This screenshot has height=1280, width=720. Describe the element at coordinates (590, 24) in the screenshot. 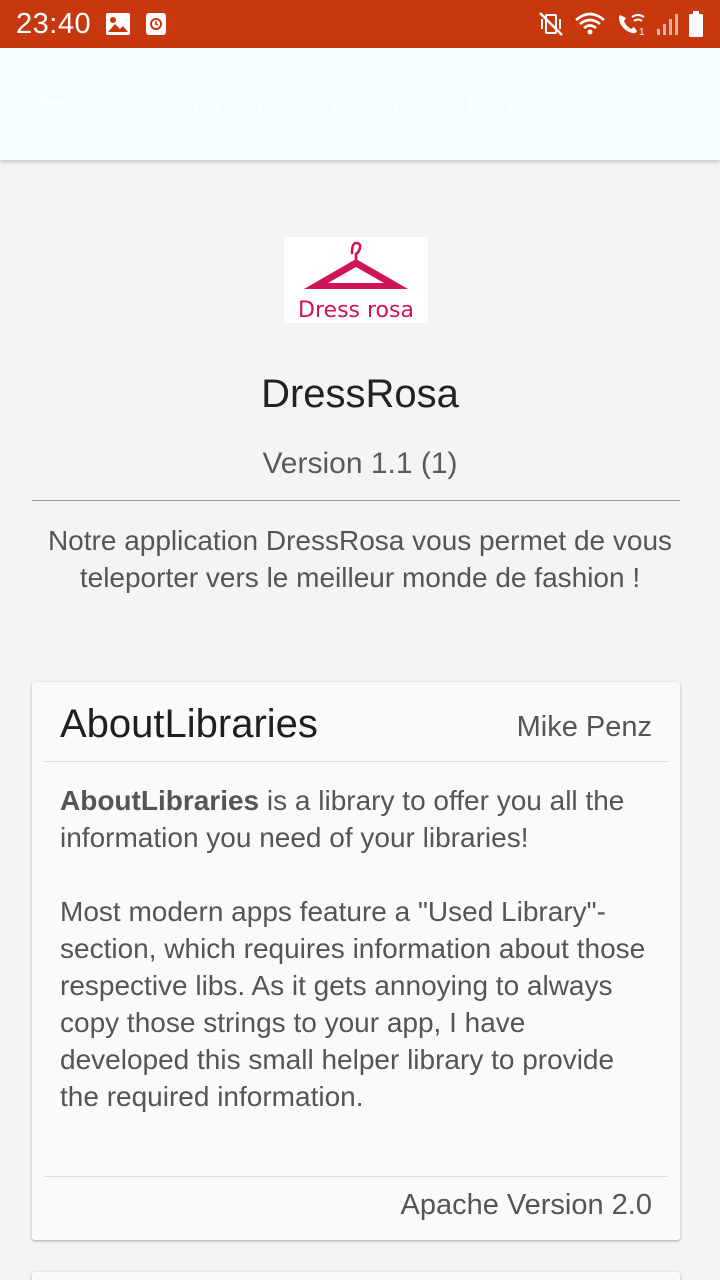

I see `wifi-icon` at that location.